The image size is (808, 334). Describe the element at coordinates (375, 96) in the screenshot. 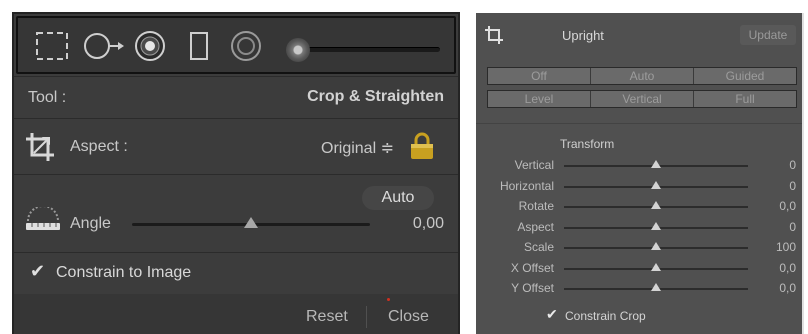

I see `tool-value: Crop & Straighten` at that location.